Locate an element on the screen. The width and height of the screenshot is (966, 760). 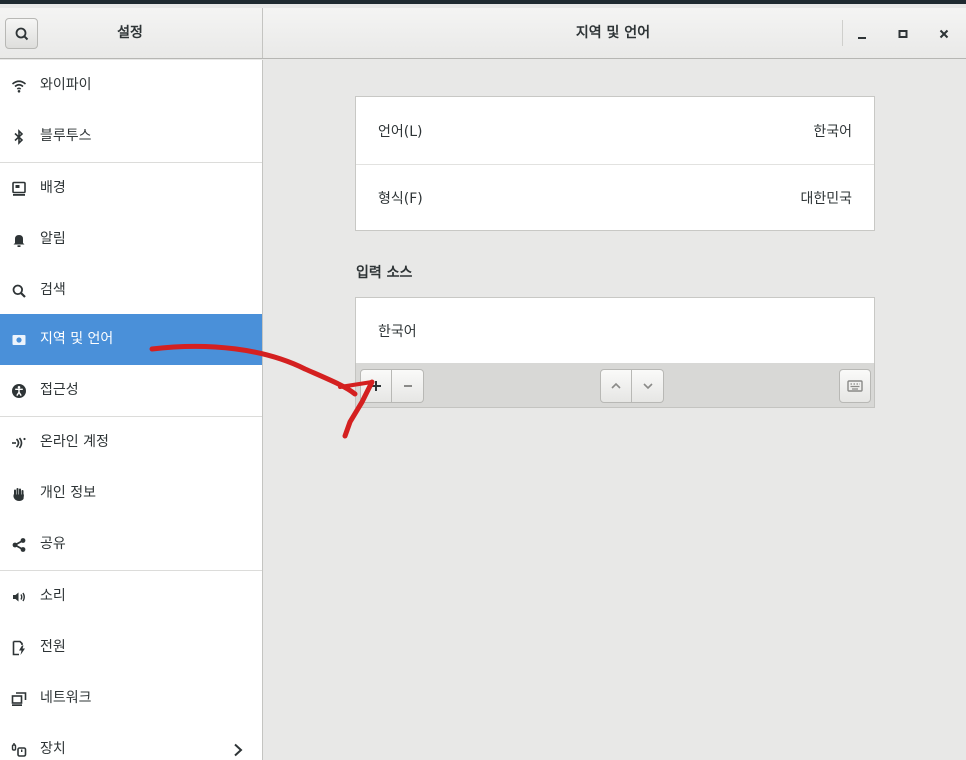
background-icon is located at coordinates (19, 189).